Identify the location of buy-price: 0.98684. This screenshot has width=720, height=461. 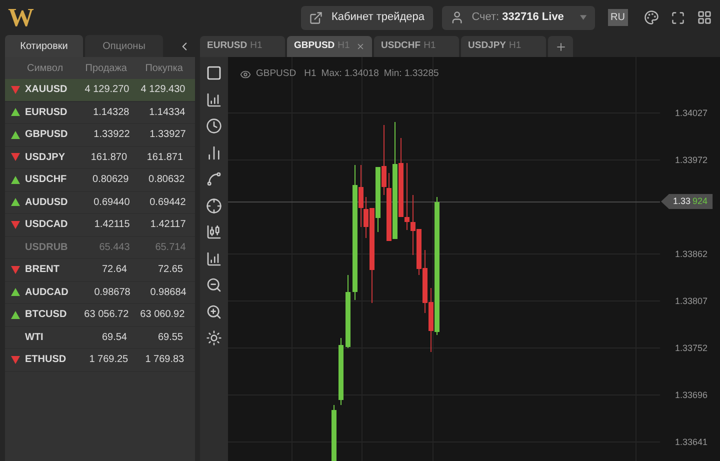
(167, 293).